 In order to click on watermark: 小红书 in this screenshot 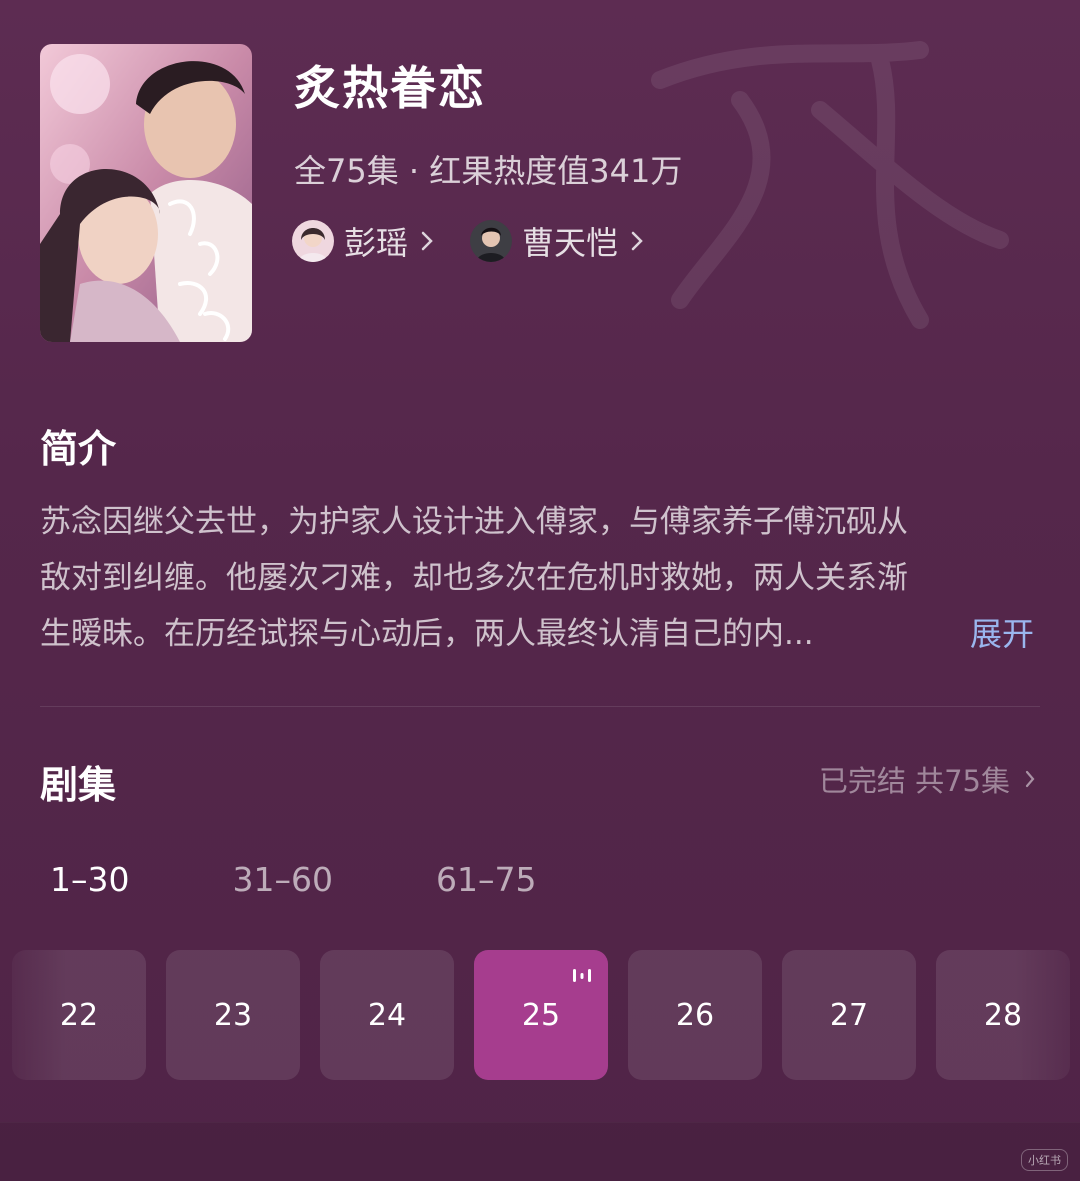, I will do `click(1044, 1160)`.